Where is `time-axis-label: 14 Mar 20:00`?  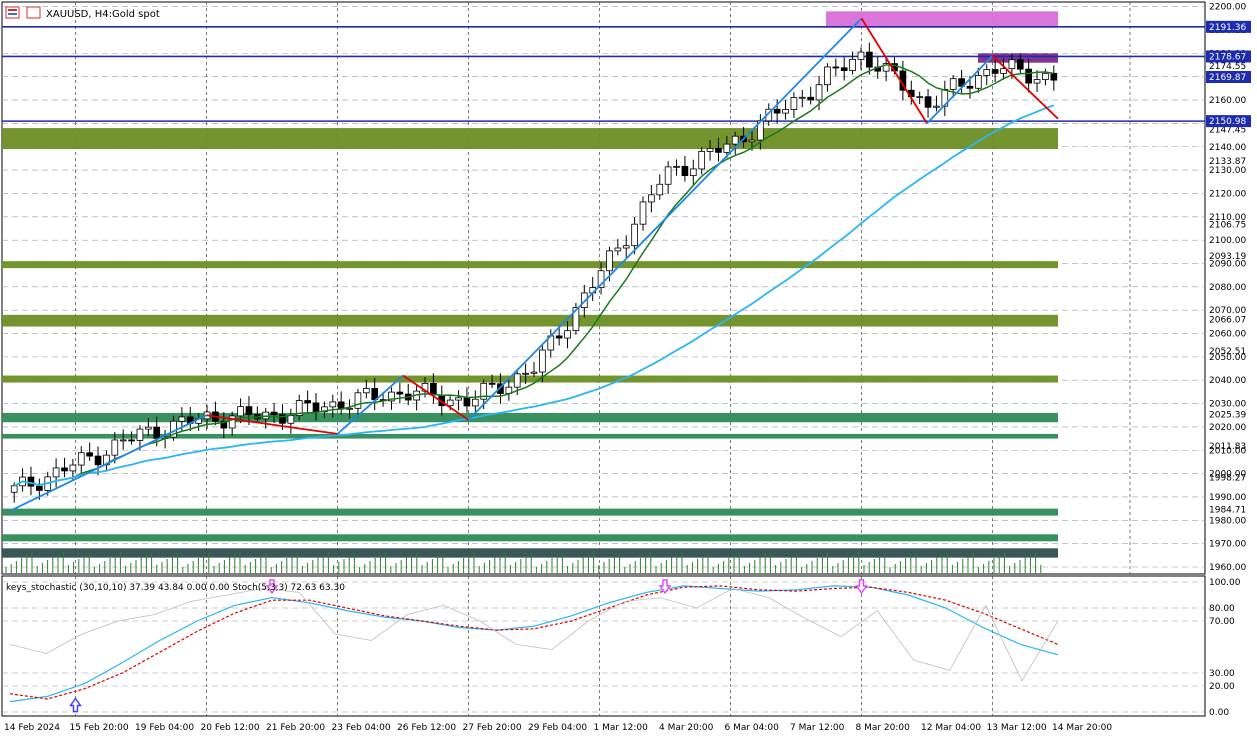 time-axis-label: 14 Mar 20:00 is located at coordinates (1082, 728).